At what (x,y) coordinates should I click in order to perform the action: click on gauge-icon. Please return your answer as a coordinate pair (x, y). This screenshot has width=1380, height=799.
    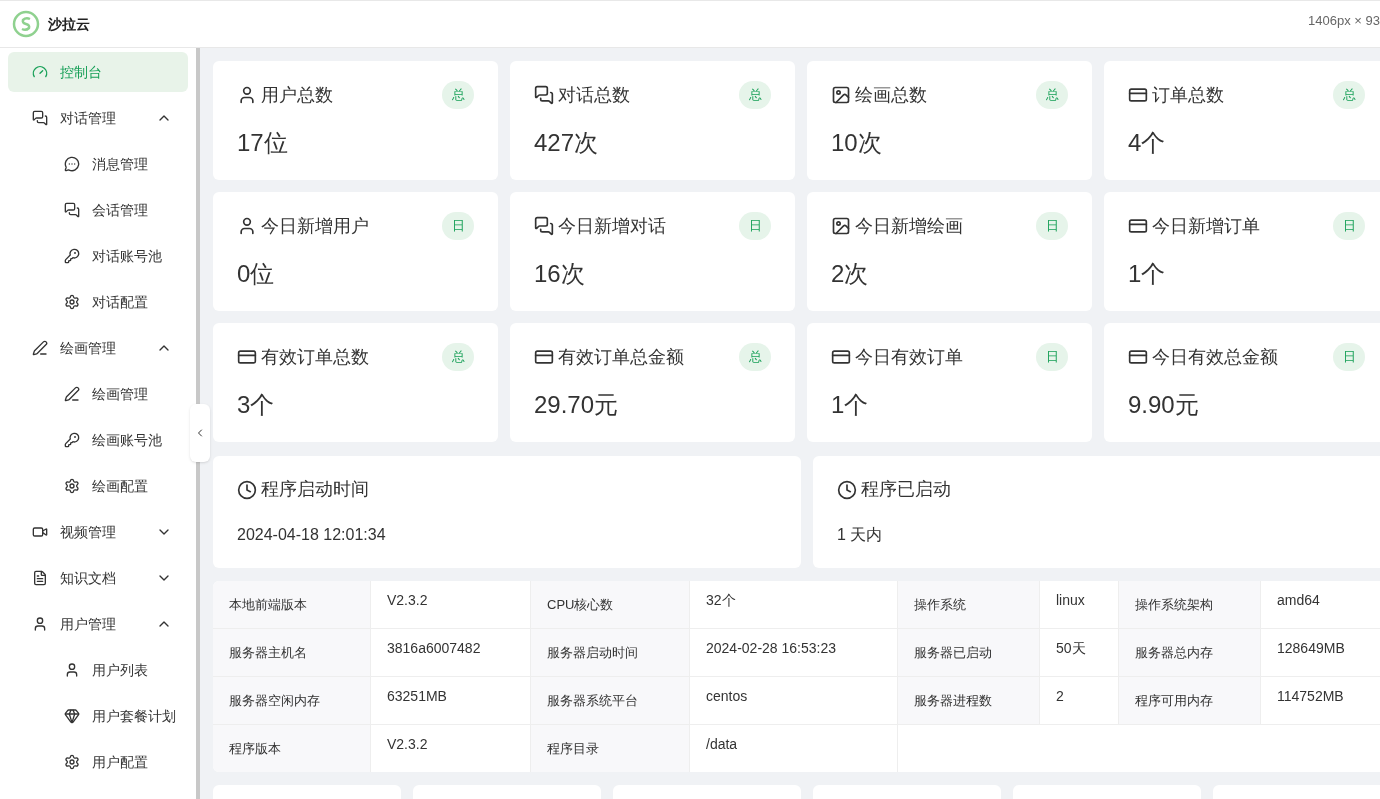
    Looking at the image, I should click on (40, 72).